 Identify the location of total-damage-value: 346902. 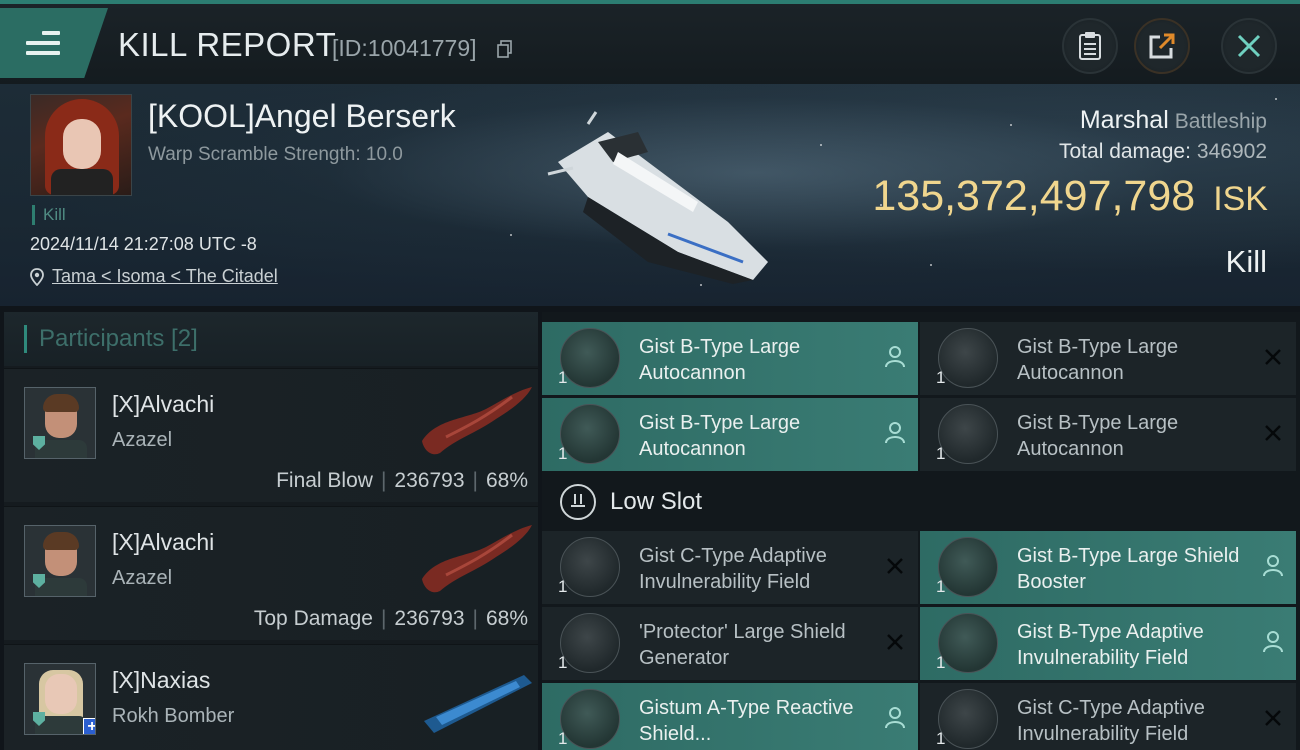
(1231, 151).